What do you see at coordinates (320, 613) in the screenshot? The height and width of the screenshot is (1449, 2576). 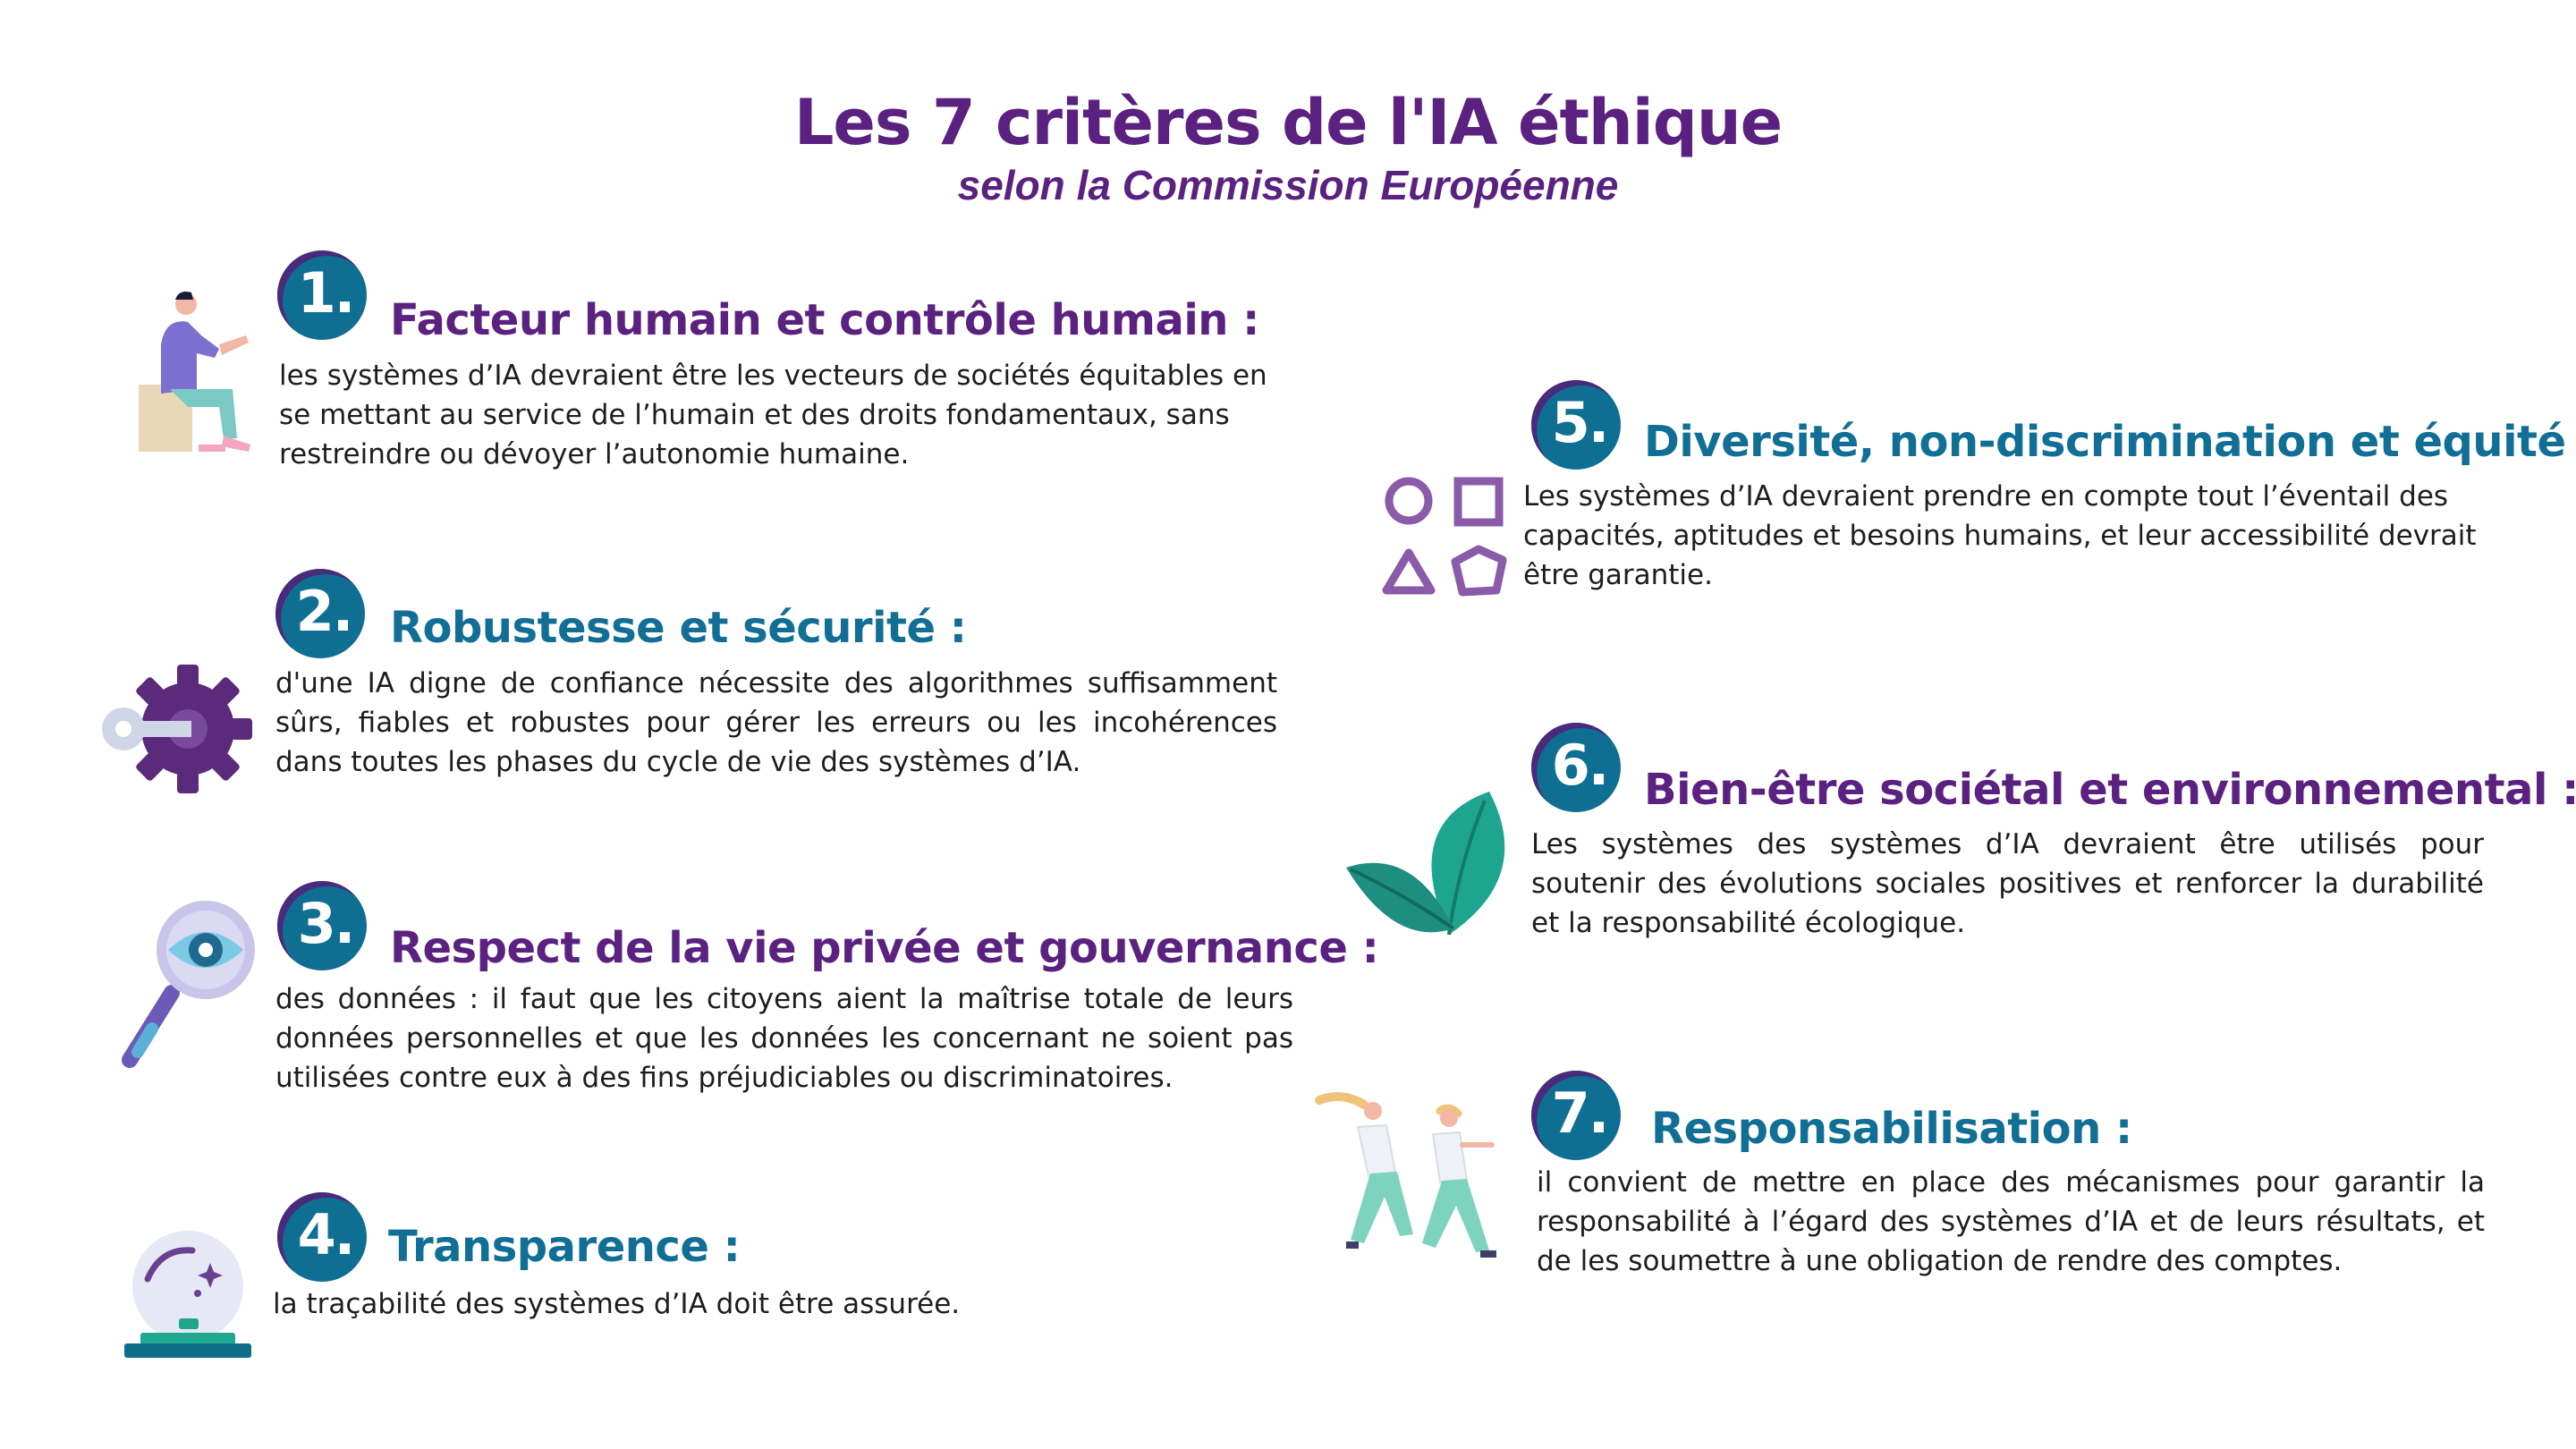 I see `criterion-2-badge: 2.` at bounding box center [320, 613].